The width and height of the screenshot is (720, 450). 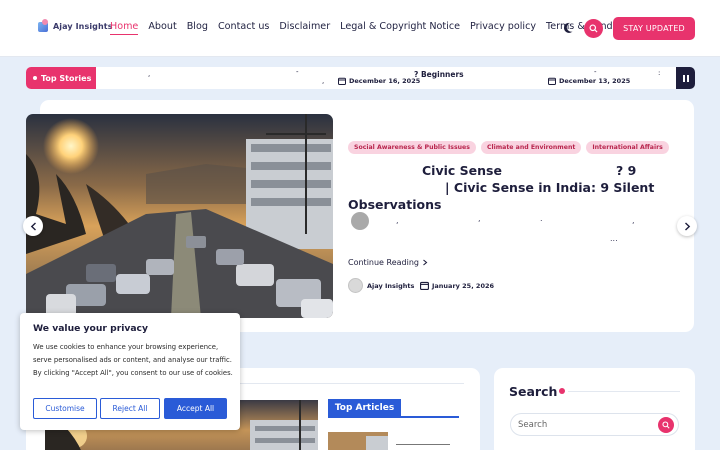 What do you see at coordinates (462, 170) in the screenshot?
I see `post-title-line1: Civic Sense` at bounding box center [462, 170].